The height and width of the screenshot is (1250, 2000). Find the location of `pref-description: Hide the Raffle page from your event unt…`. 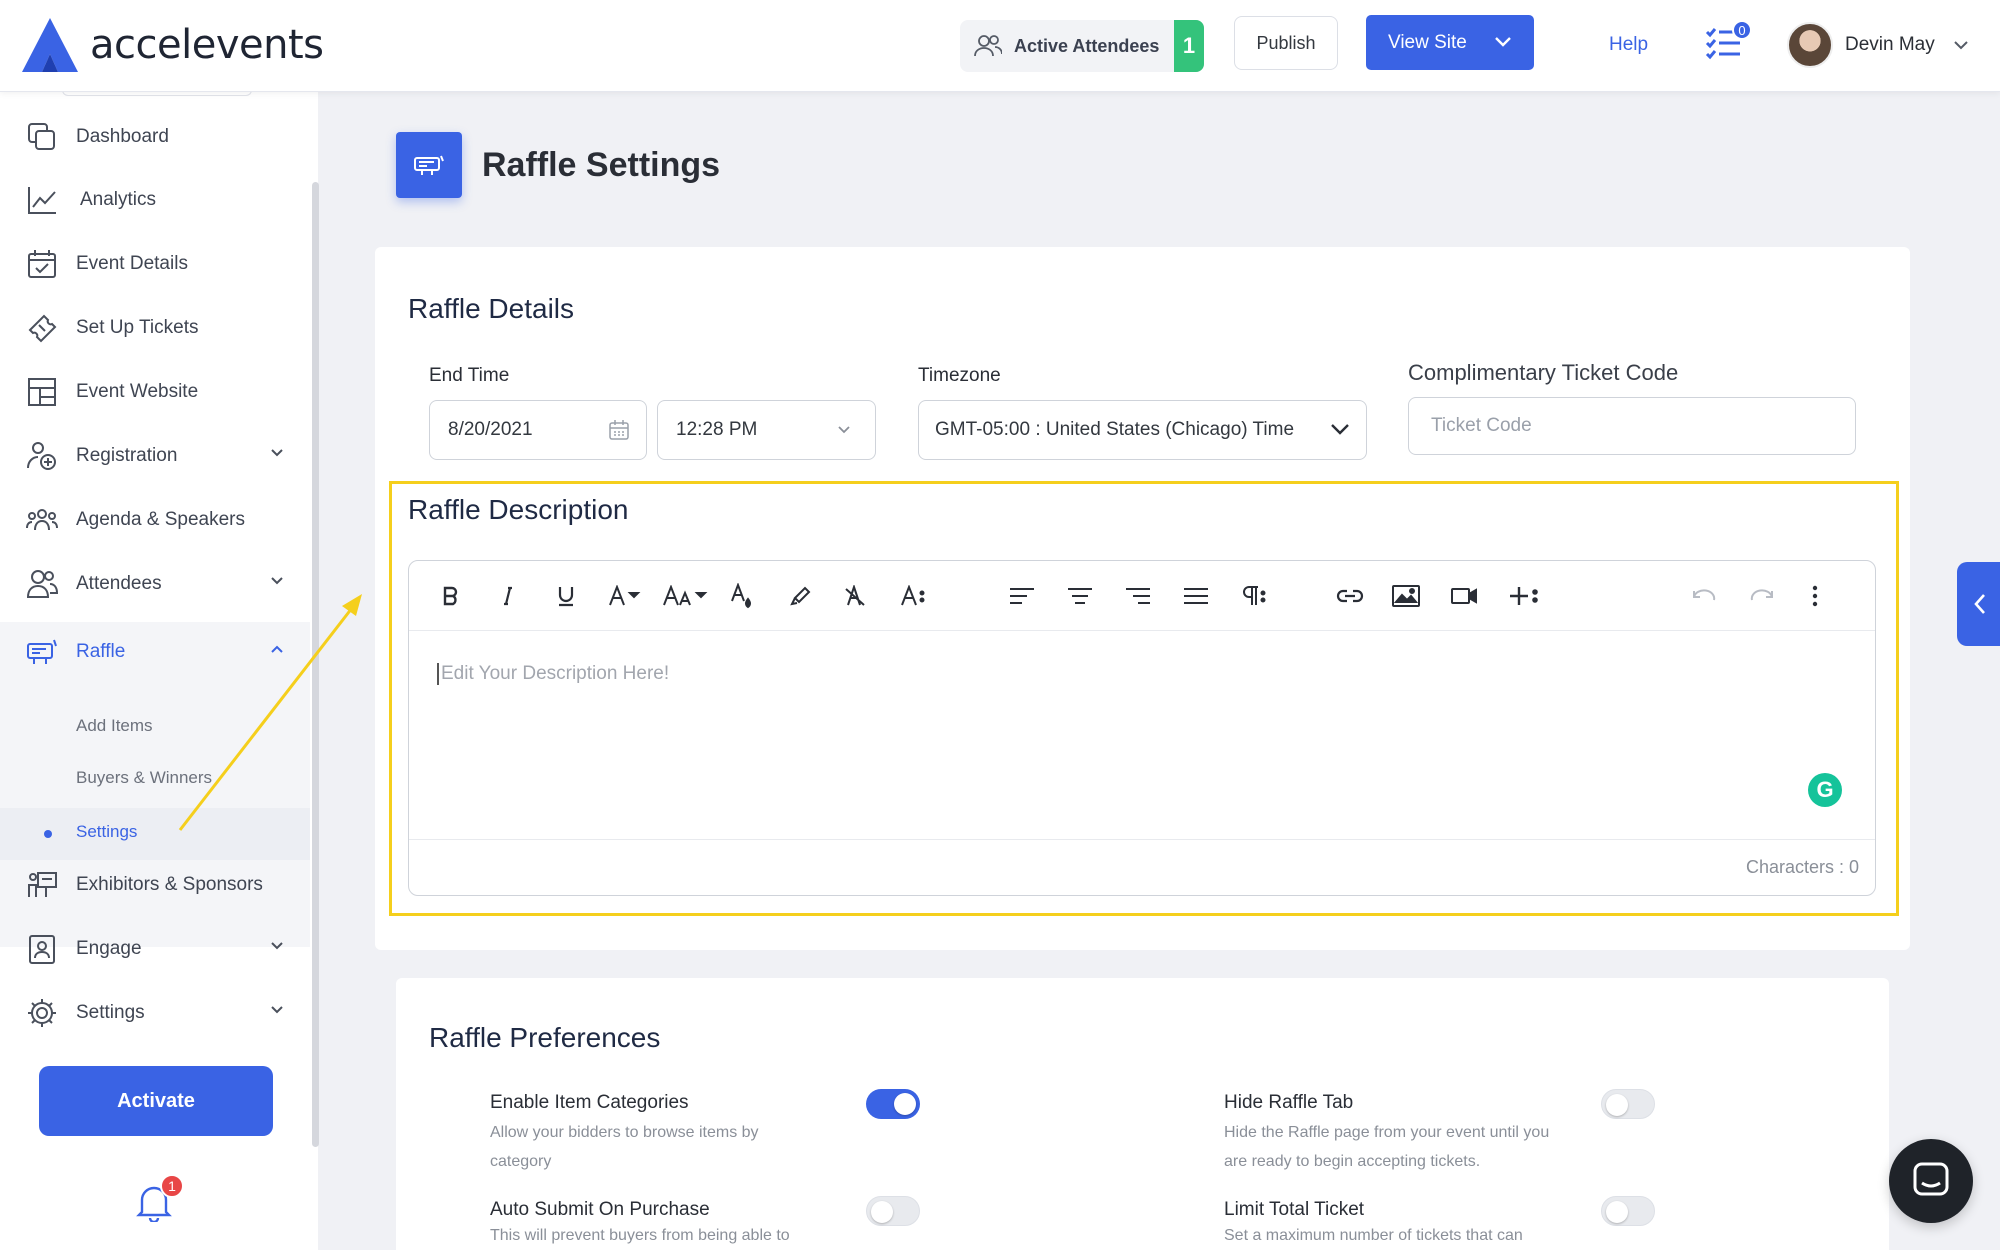

pref-description: Hide the Raffle page from your event unt… is located at coordinates (1387, 1147).